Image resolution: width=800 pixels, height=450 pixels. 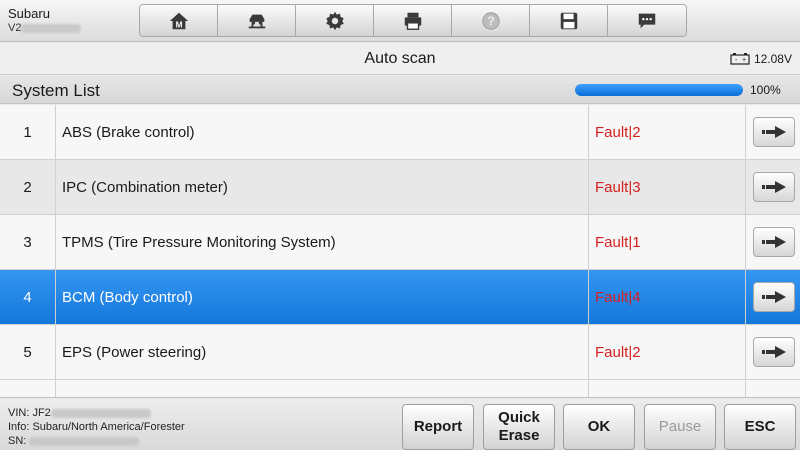 I want to click on system-number-empty, so click(x=28, y=388).